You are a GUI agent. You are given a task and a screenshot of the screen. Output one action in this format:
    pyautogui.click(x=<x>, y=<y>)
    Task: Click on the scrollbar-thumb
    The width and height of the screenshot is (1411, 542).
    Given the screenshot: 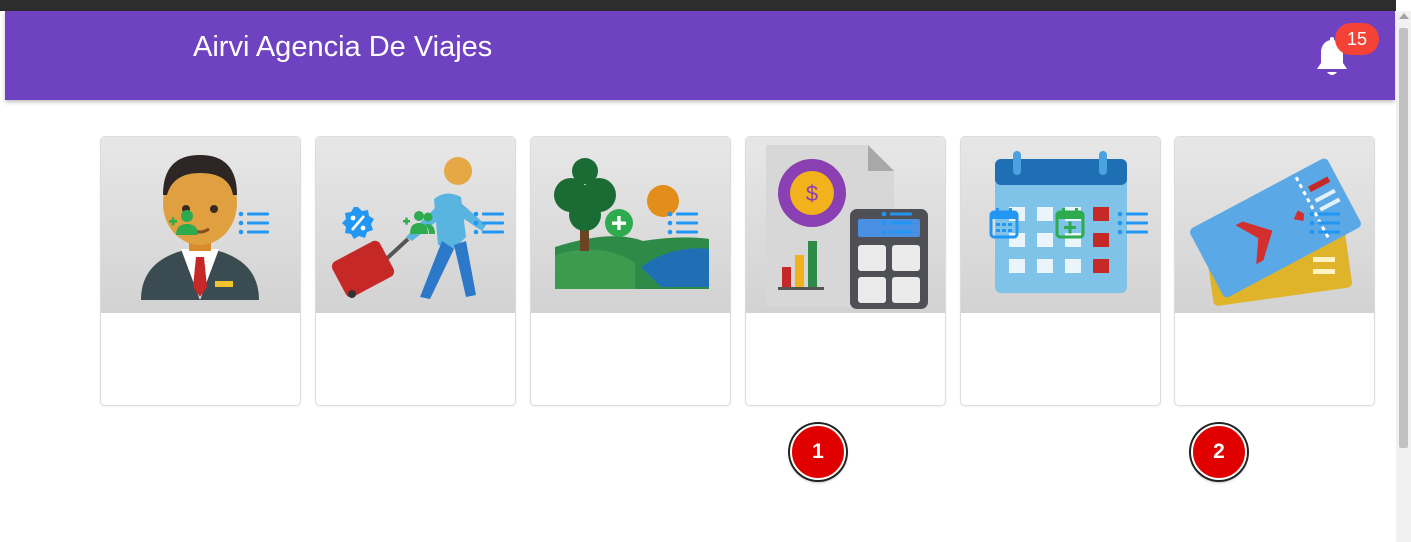 What is the action you would take?
    pyautogui.click(x=1403, y=238)
    